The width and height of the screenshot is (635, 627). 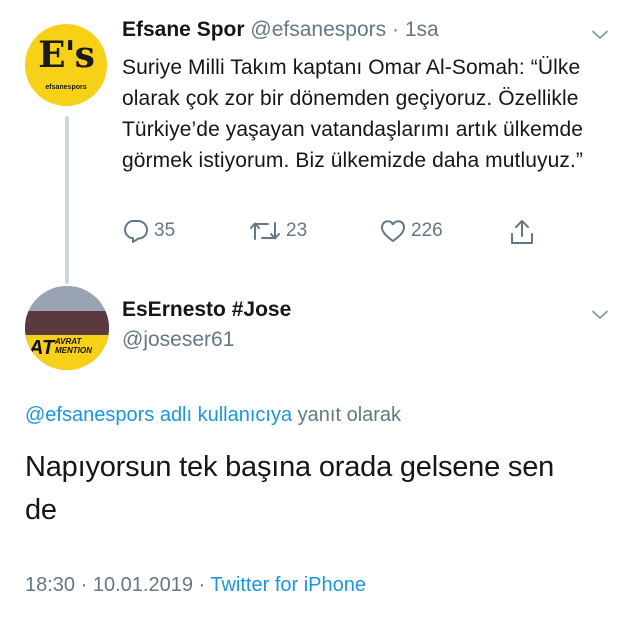 What do you see at coordinates (183, 29) in the screenshot?
I see `tweet1-display-name: Efsane Spor` at bounding box center [183, 29].